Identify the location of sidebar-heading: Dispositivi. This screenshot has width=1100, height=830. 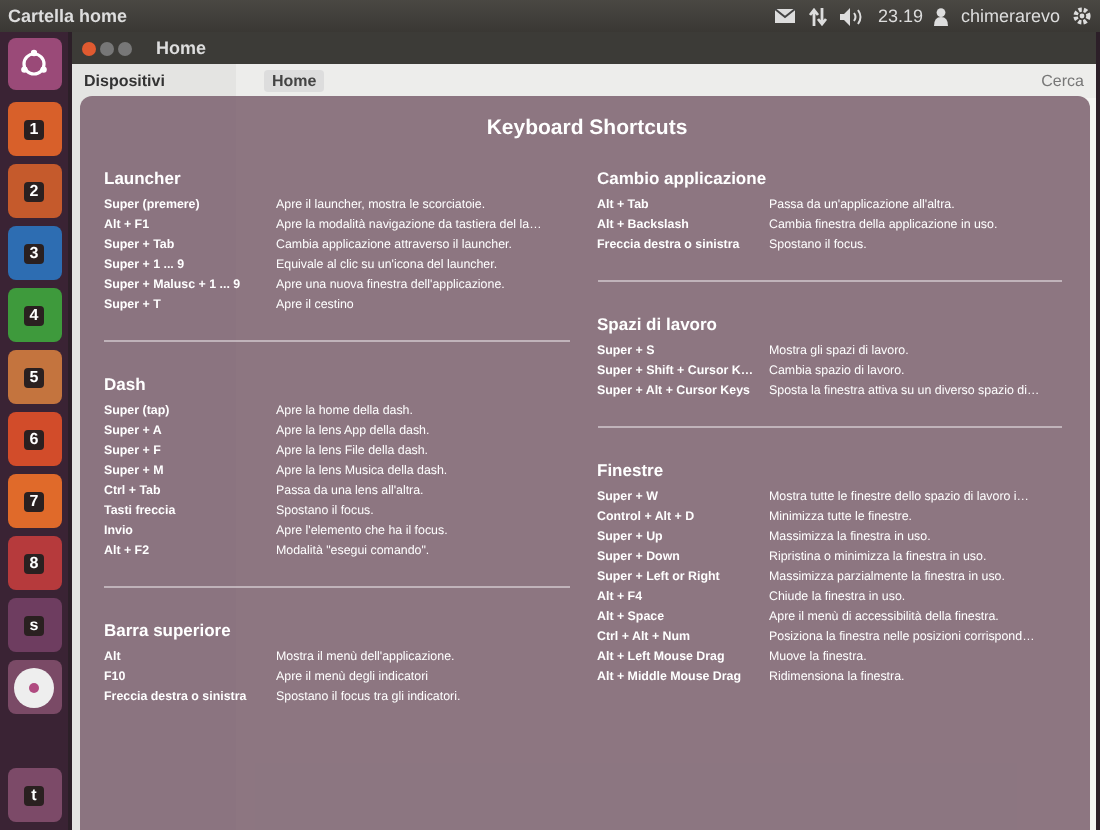
(124, 81).